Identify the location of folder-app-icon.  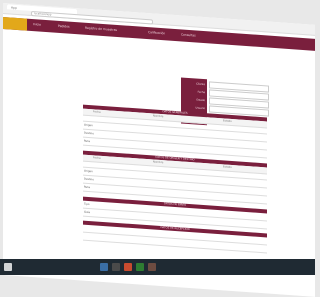
(116, 267).